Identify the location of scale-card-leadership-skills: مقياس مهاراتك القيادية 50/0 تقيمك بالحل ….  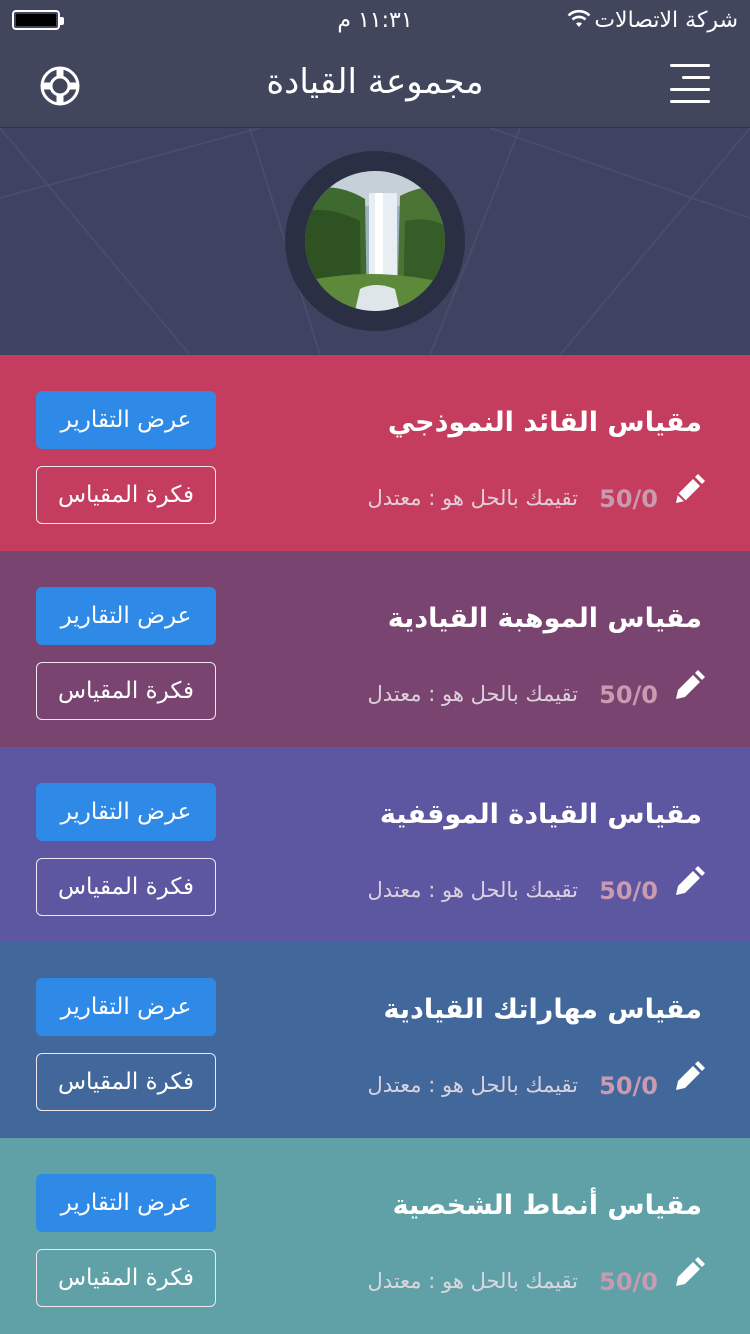
(375, 1040).